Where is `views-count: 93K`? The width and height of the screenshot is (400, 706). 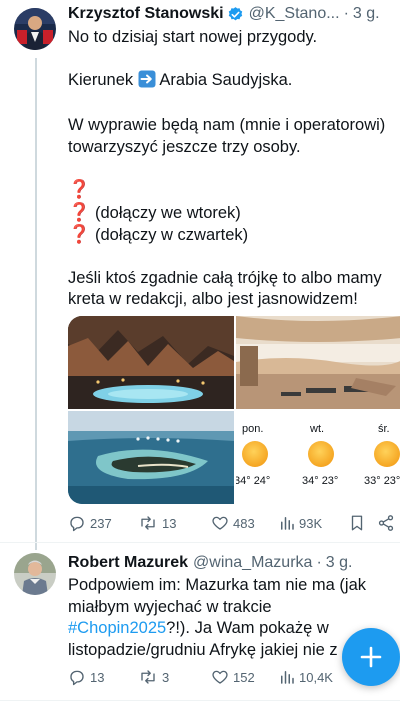
views-count: 93K is located at coordinates (311, 523).